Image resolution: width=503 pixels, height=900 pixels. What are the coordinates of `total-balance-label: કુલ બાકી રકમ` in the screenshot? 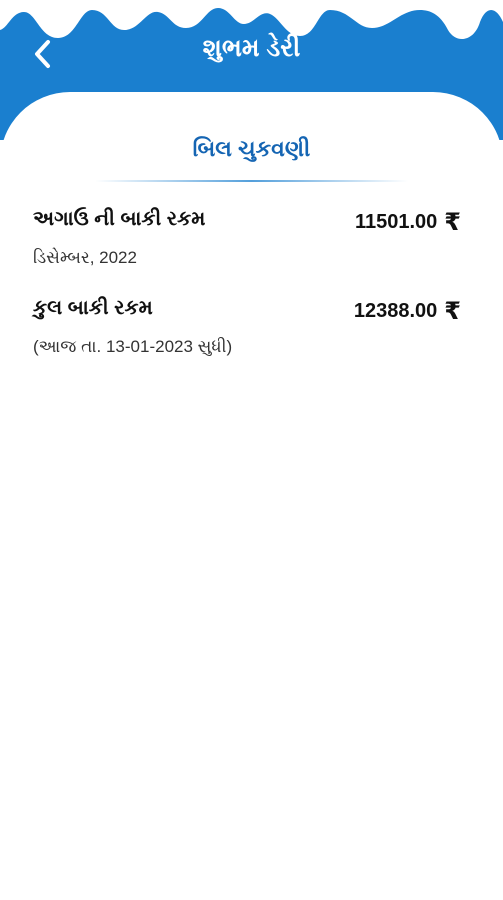 It's located at (93, 308).